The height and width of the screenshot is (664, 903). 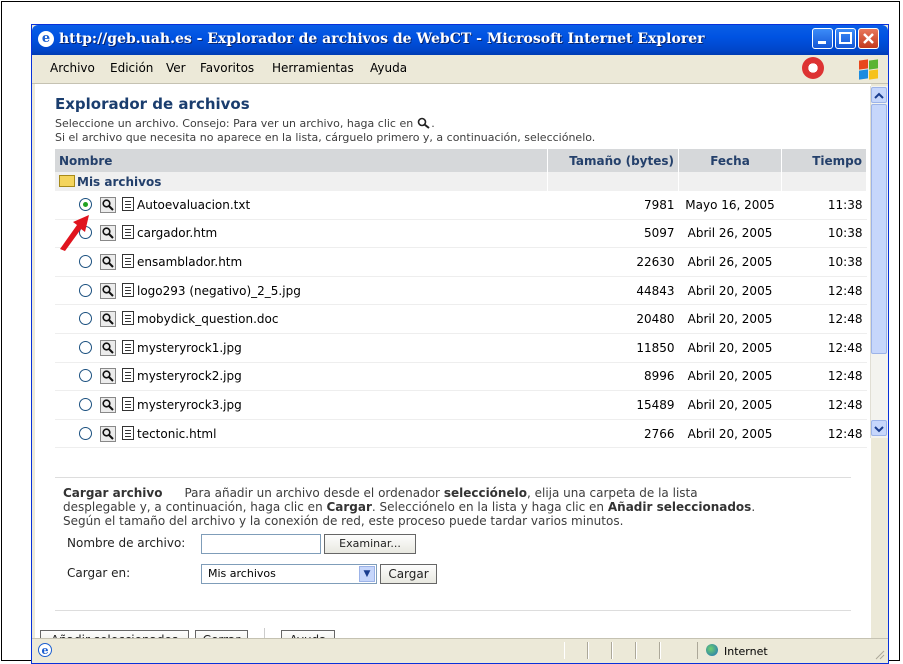 What do you see at coordinates (46, 39) in the screenshot?
I see `ie-icon: e` at bounding box center [46, 39].